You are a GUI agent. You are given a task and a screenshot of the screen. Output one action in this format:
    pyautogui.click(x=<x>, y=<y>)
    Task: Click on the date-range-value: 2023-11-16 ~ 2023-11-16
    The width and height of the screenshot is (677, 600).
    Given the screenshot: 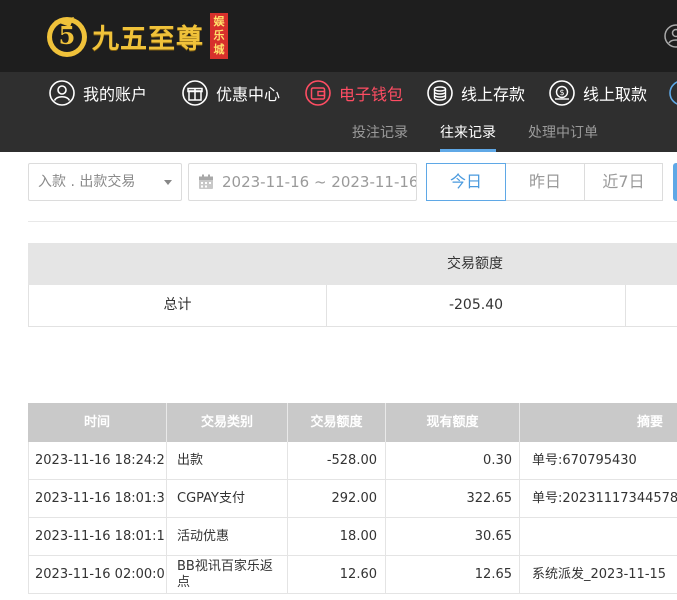 What is the action you would take?
    pyautogui.click(x=319, y=182)
    